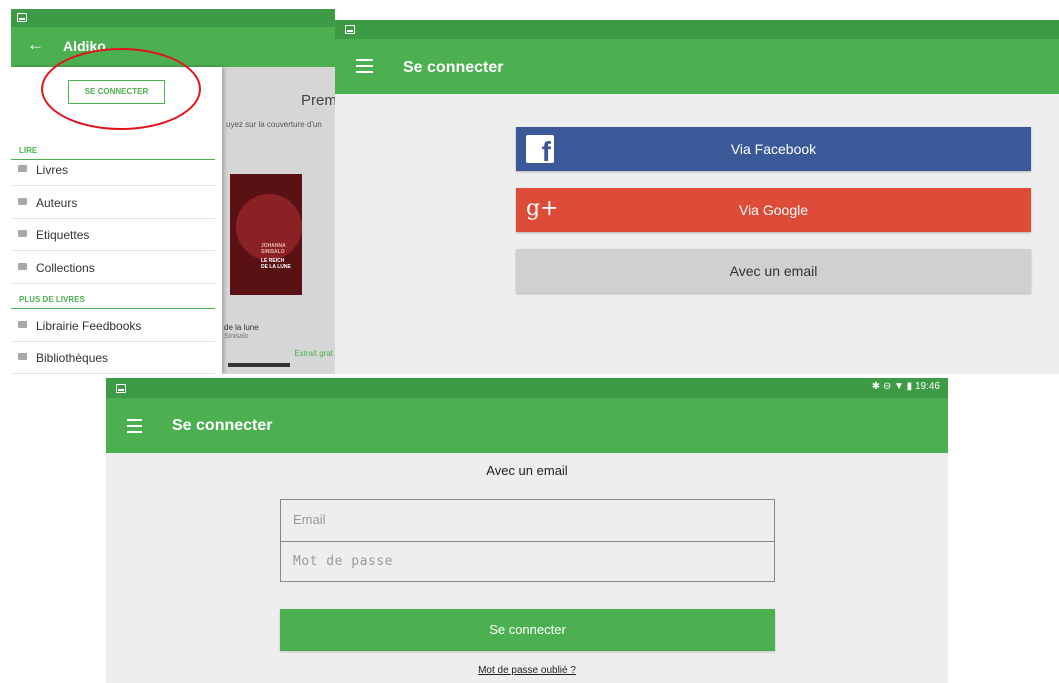 This screenshot has width=1059, height=683. Describe the element at coordinates (113, 358) in the screenshot. I see `drawer-item-libraries: Bibliothèques` at that location.